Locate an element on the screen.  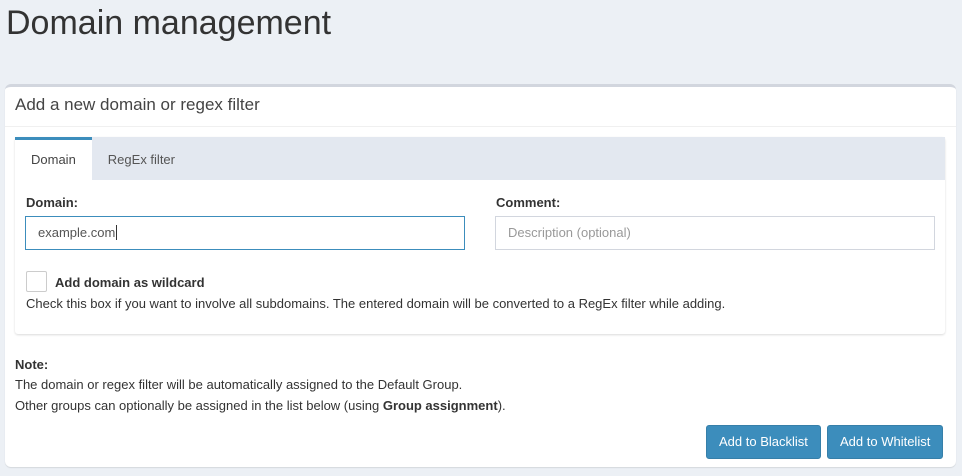
add-to-whitelist-button: Add to Whitelist is located at coordinates (885, 442).